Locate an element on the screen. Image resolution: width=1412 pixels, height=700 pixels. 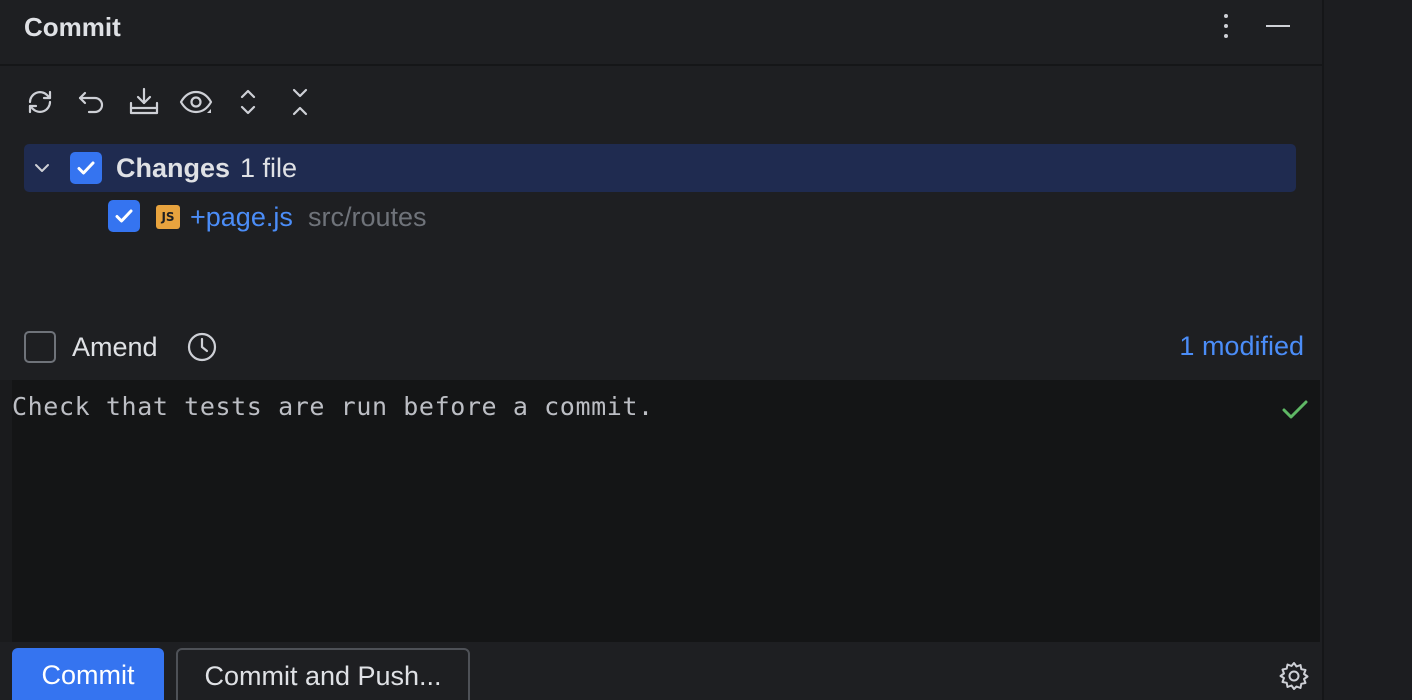
file-path: src/routes is located at coordinates (367, 217).